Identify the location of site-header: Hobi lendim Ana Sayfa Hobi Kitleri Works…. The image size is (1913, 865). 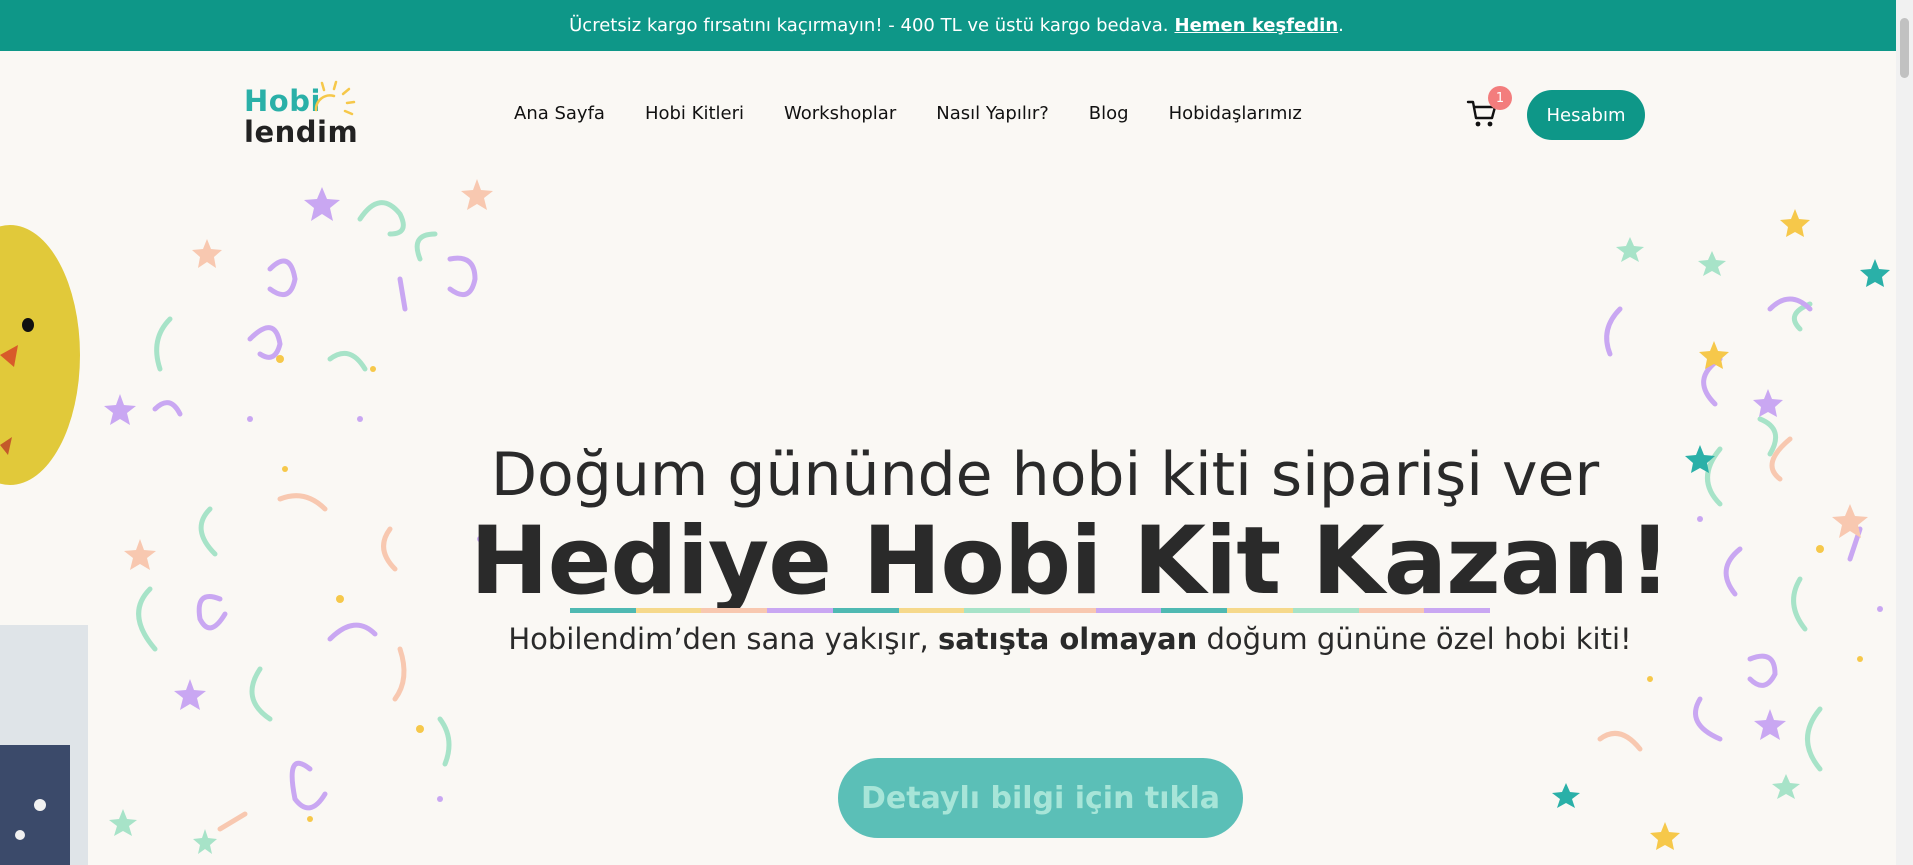
(948, 115).